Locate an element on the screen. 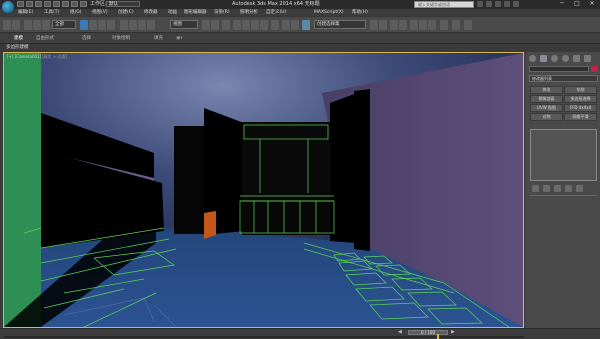  search-icon is located at coordinates (480, 4).